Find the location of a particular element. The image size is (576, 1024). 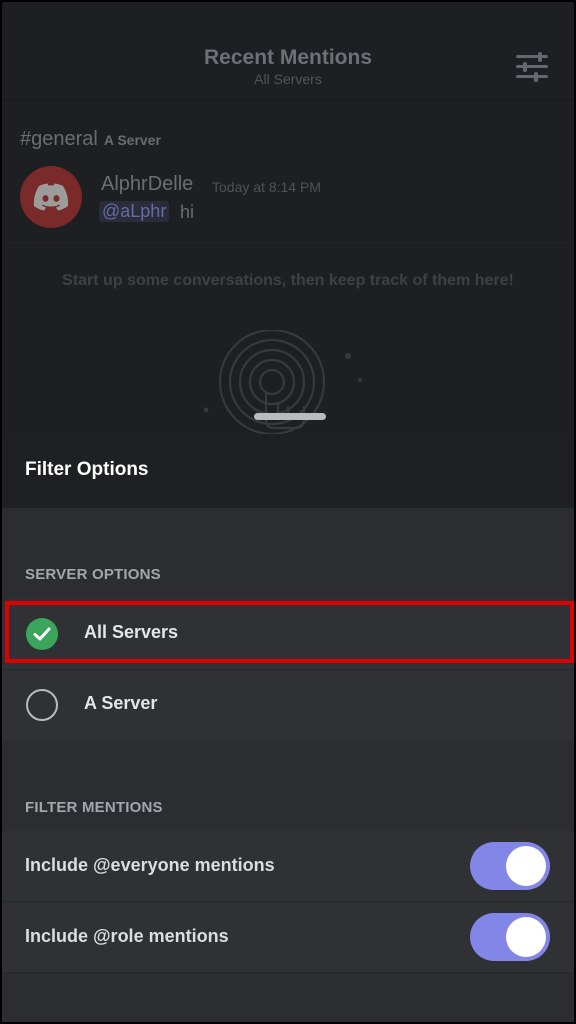

page-subtitle: All Servers is located at coordinates (288, 79).